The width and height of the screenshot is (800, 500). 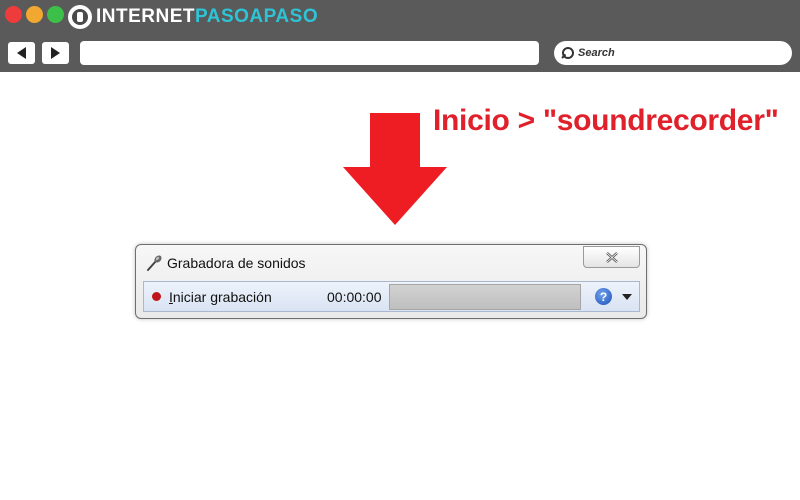 What do you see at coordinates (154, 263) in the screenshot?
I see `microphone-icon` at bounding box center [154, 263].